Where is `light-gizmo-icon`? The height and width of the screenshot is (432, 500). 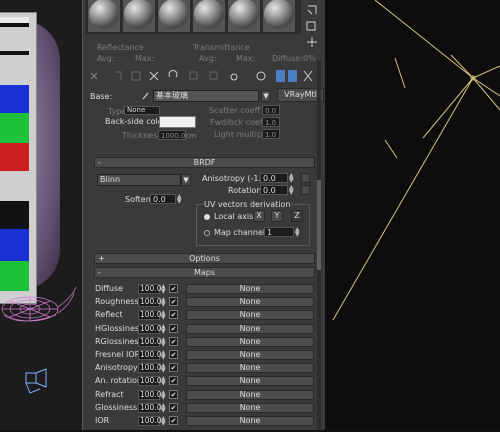
light-gizmo-icon is located at coordinates (35, 380).